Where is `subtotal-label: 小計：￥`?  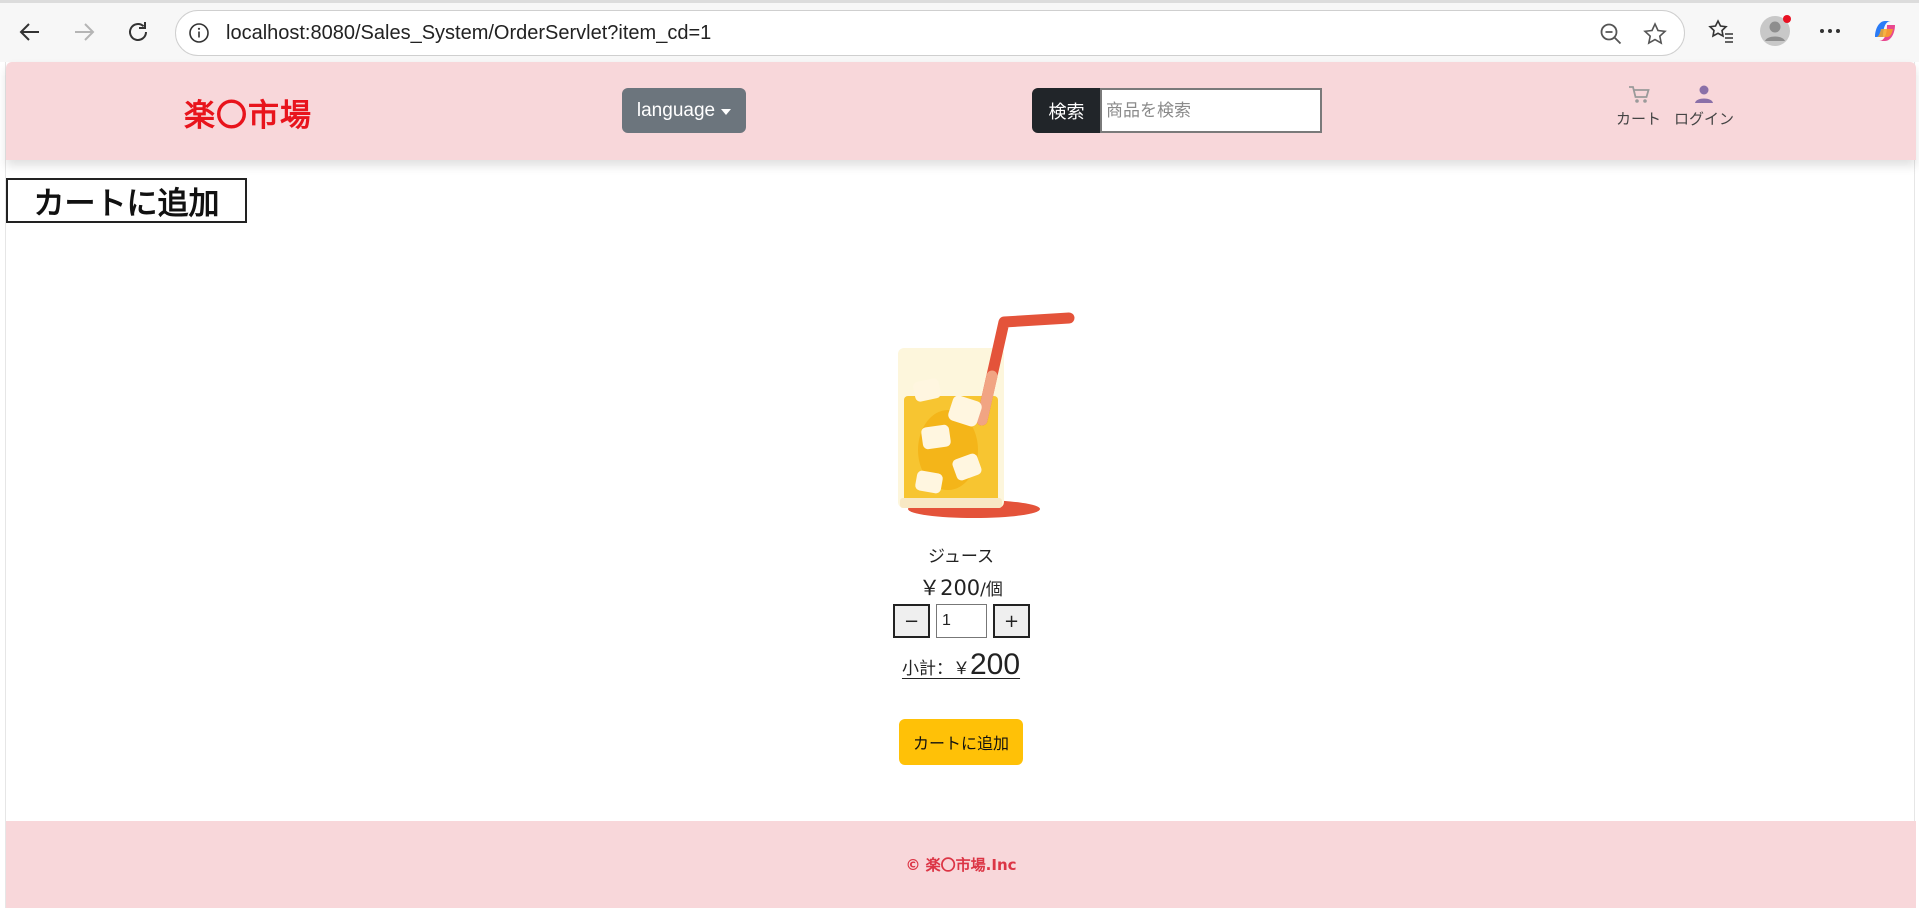
subtotal-label: 小計：￥ is located at coordinates (935, 669).